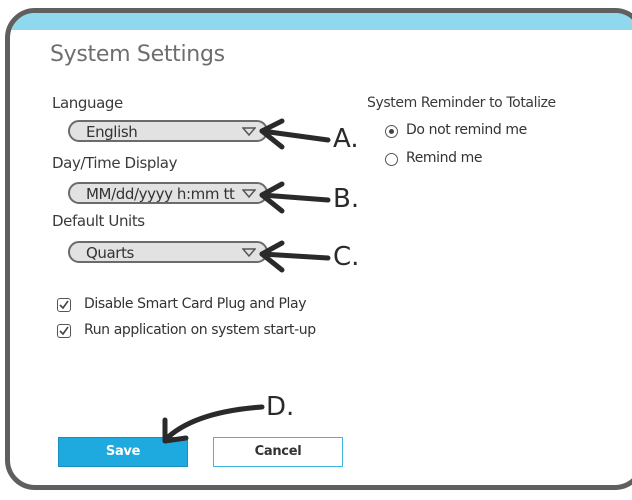 This screenshot has width=632, height=500. I want to click on annotation-label-a: A., so click(346, 139).